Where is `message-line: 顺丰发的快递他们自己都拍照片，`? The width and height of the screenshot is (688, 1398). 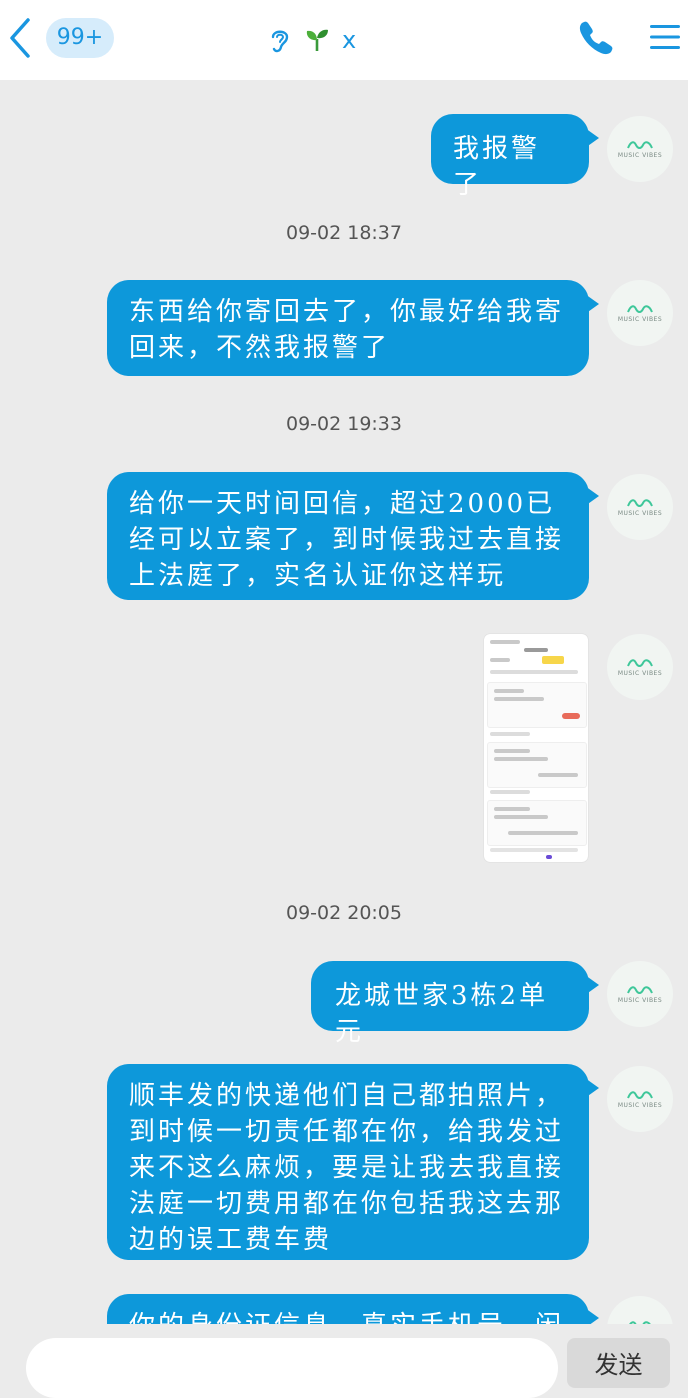 message-line: 顺丰发的快递他们自己都拍照片， is located at coordinates (347, 1096).